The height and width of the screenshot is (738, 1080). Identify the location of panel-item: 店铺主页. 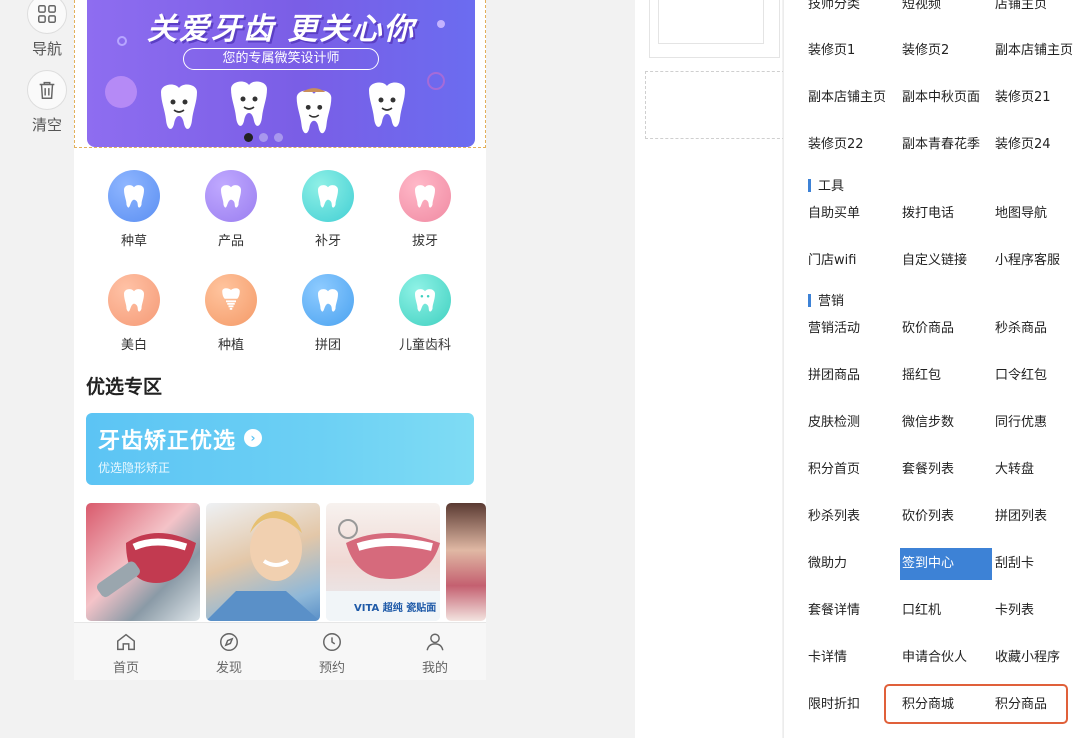
(1018, 10).